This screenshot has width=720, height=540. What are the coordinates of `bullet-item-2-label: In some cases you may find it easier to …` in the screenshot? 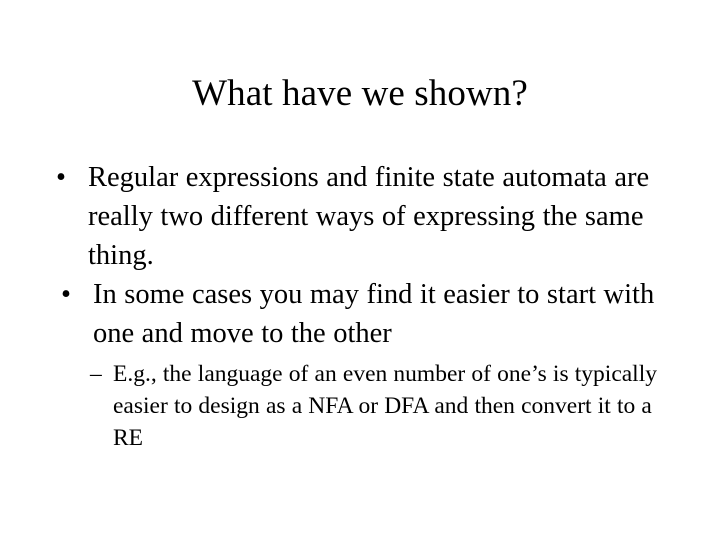 It's located at (374, 314).